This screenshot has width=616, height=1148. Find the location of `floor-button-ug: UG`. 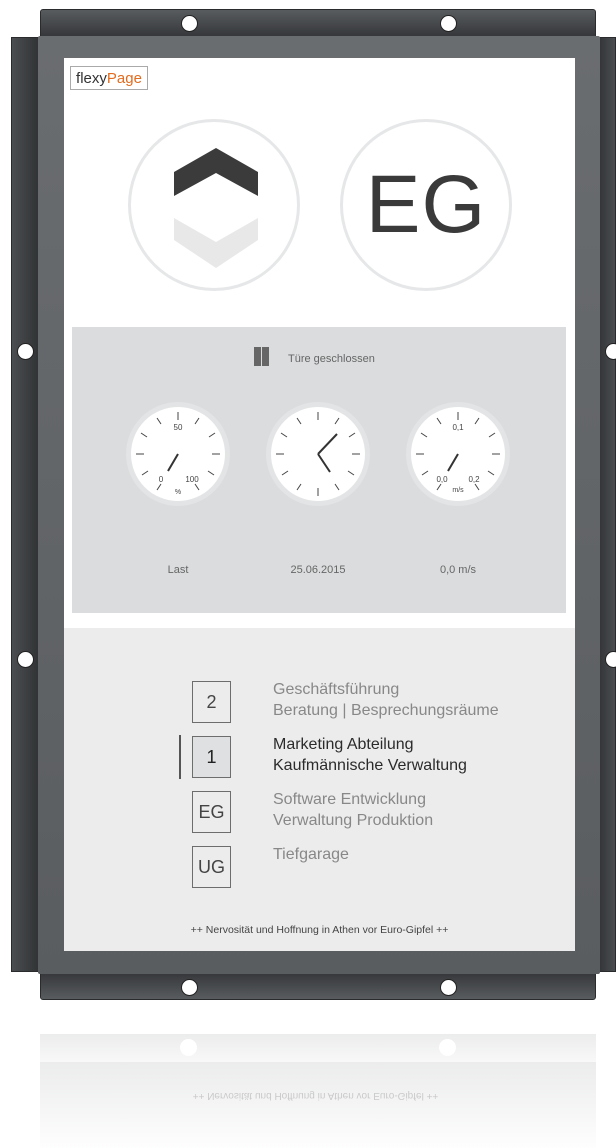

floor-button-ug: UG is located at coordinates (211, 867).